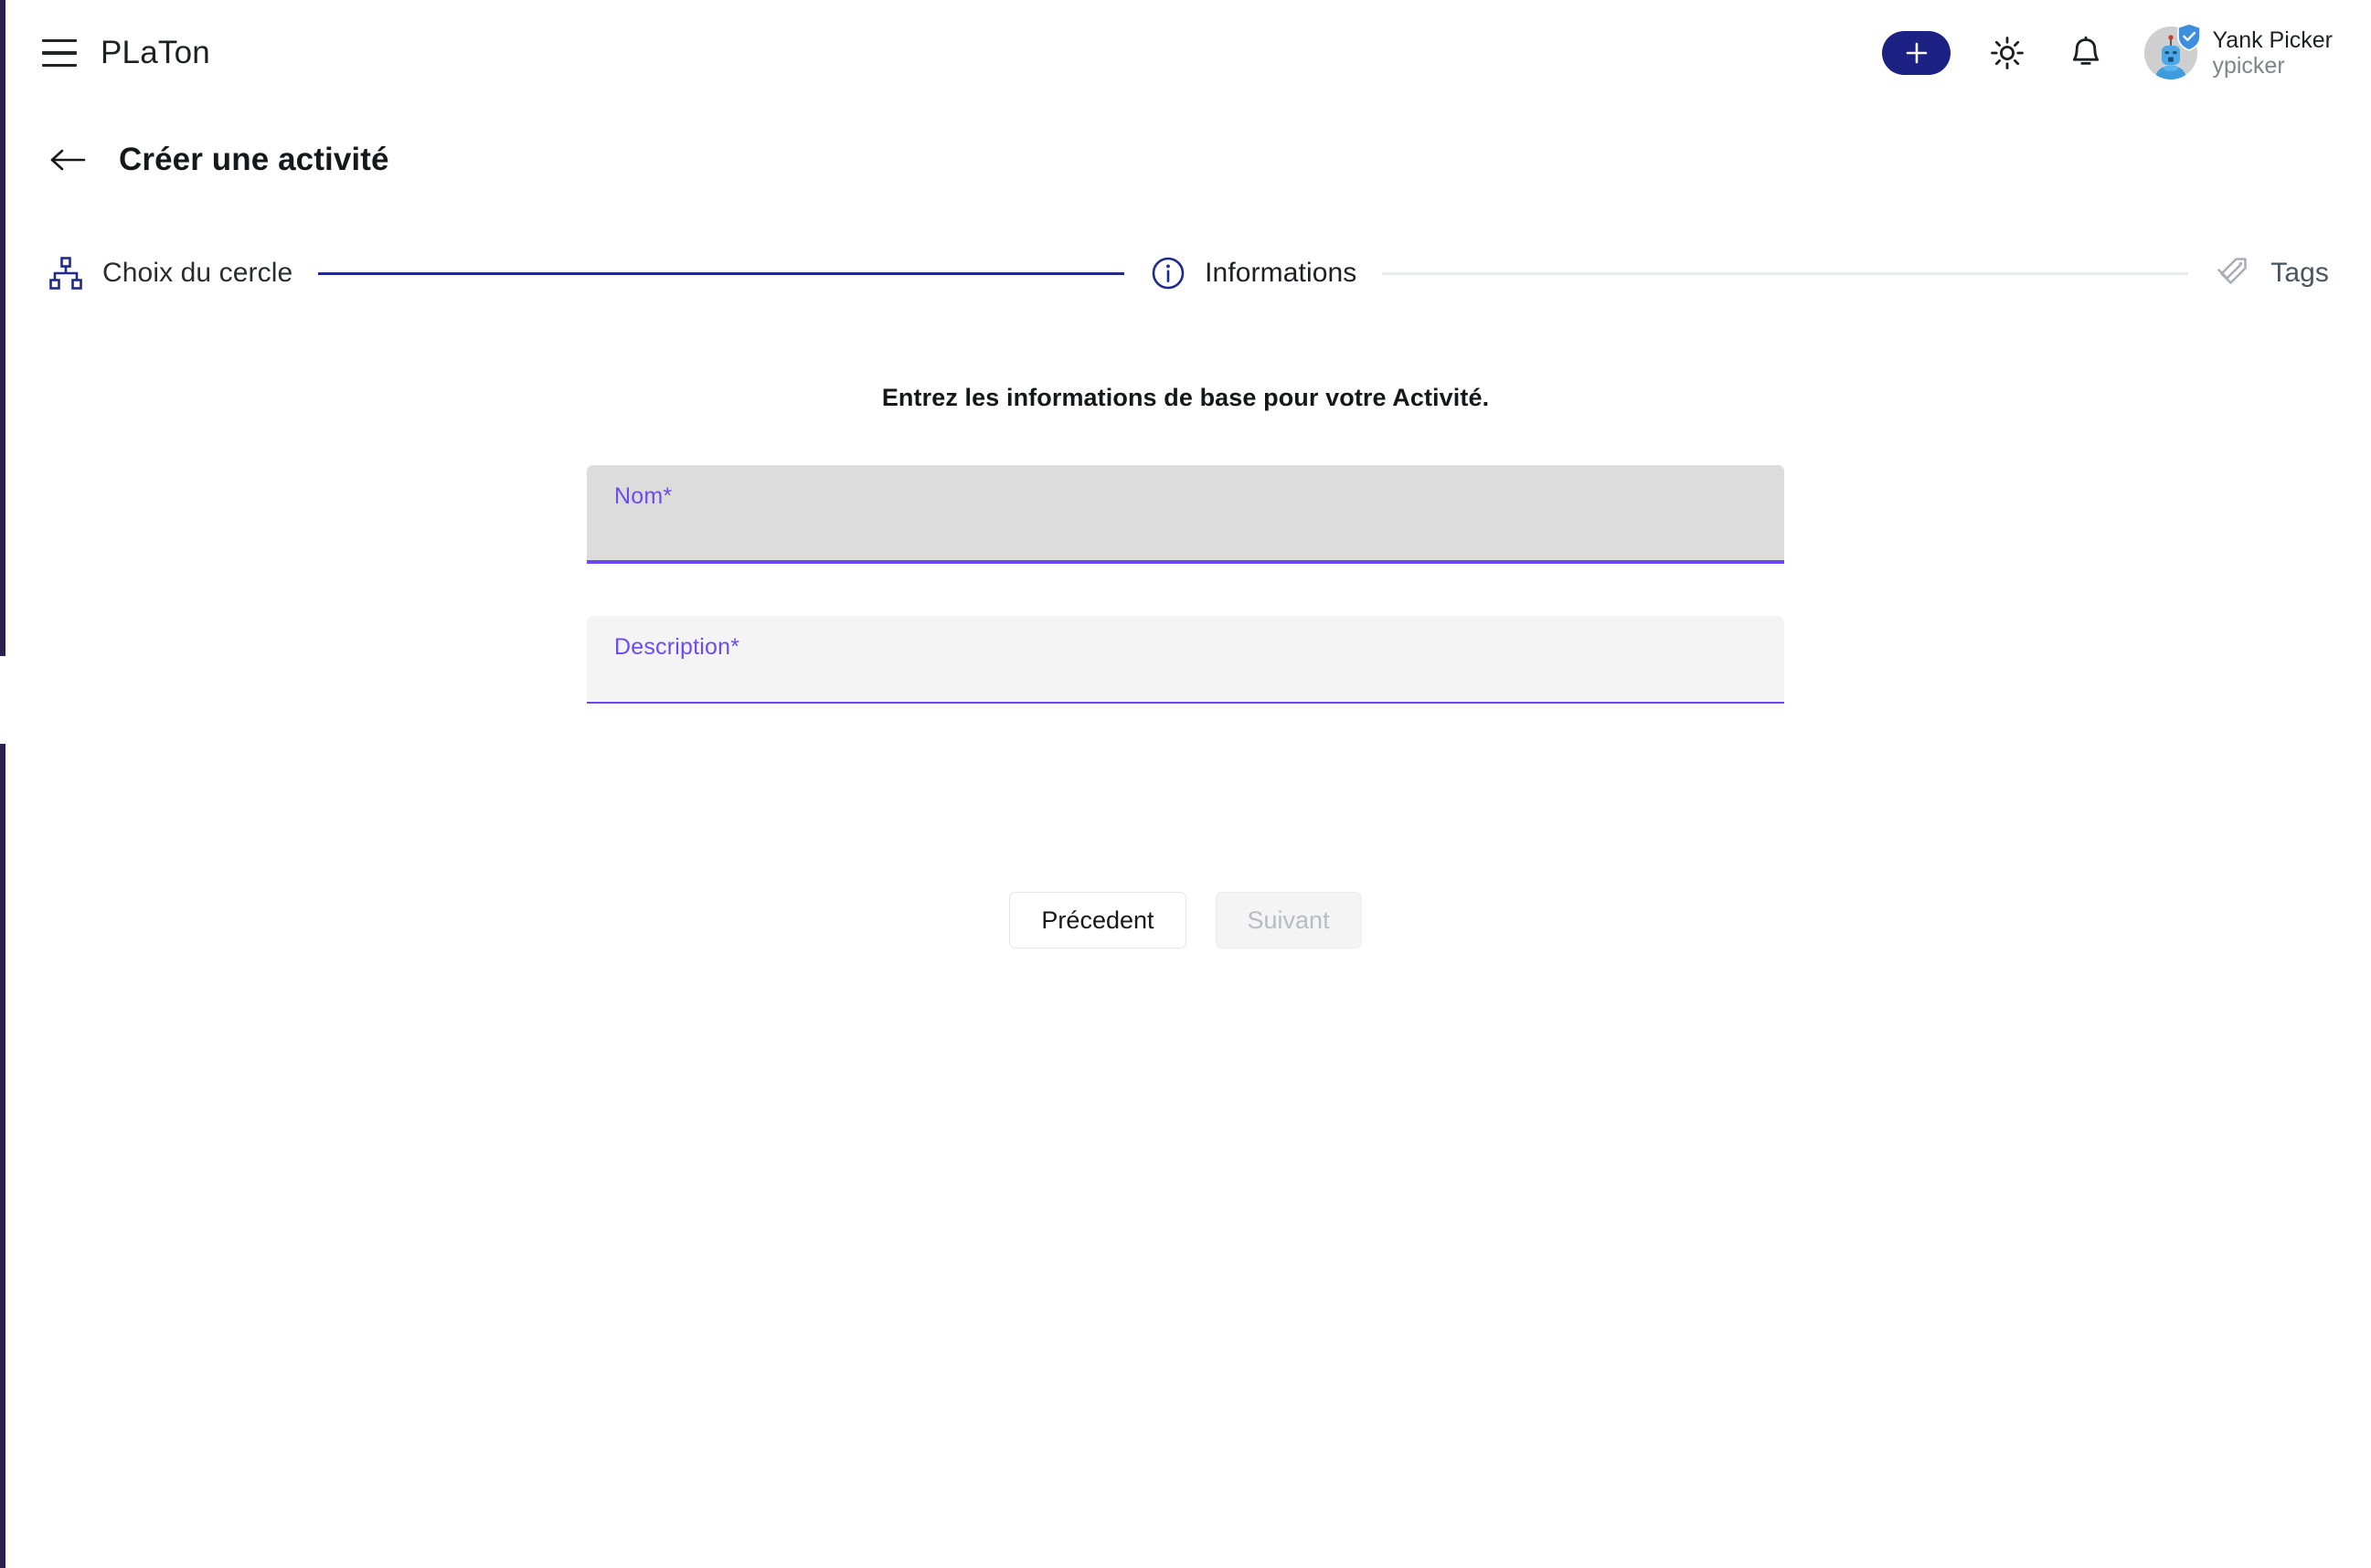  Describe the element at coordinates (2272, 40) in the screenshot. I see `user-fullname: Yank Picker` at that location.